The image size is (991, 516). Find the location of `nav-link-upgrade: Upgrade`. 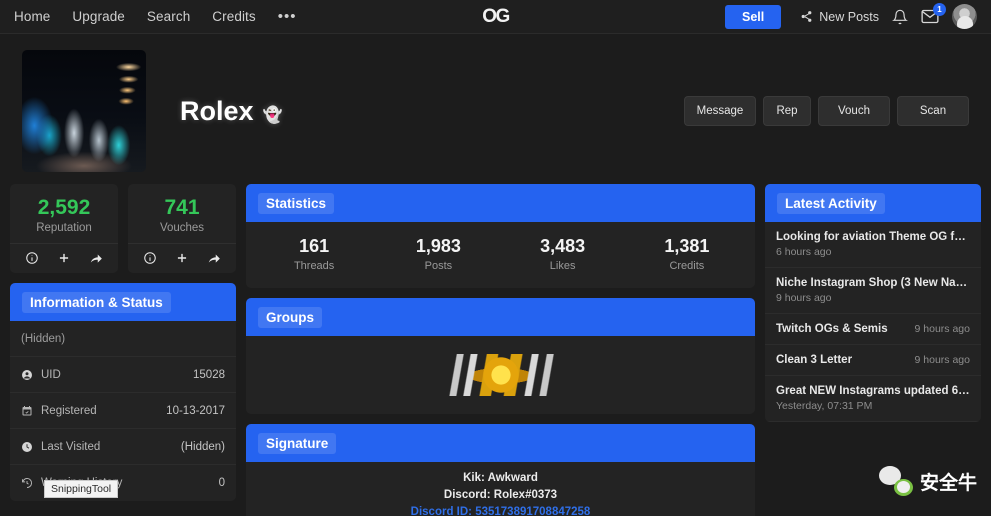

nav-link-upgrade: Upgrade is located at coordinates (98, 16).